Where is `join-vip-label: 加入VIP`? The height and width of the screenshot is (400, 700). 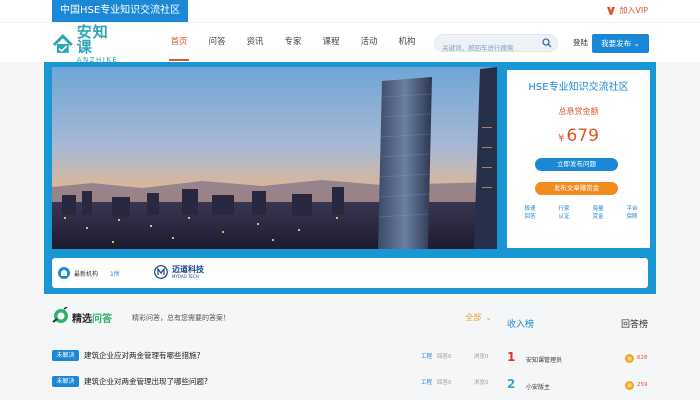 join-vip-label: 加入VIP is located at coordinates (633, 10).